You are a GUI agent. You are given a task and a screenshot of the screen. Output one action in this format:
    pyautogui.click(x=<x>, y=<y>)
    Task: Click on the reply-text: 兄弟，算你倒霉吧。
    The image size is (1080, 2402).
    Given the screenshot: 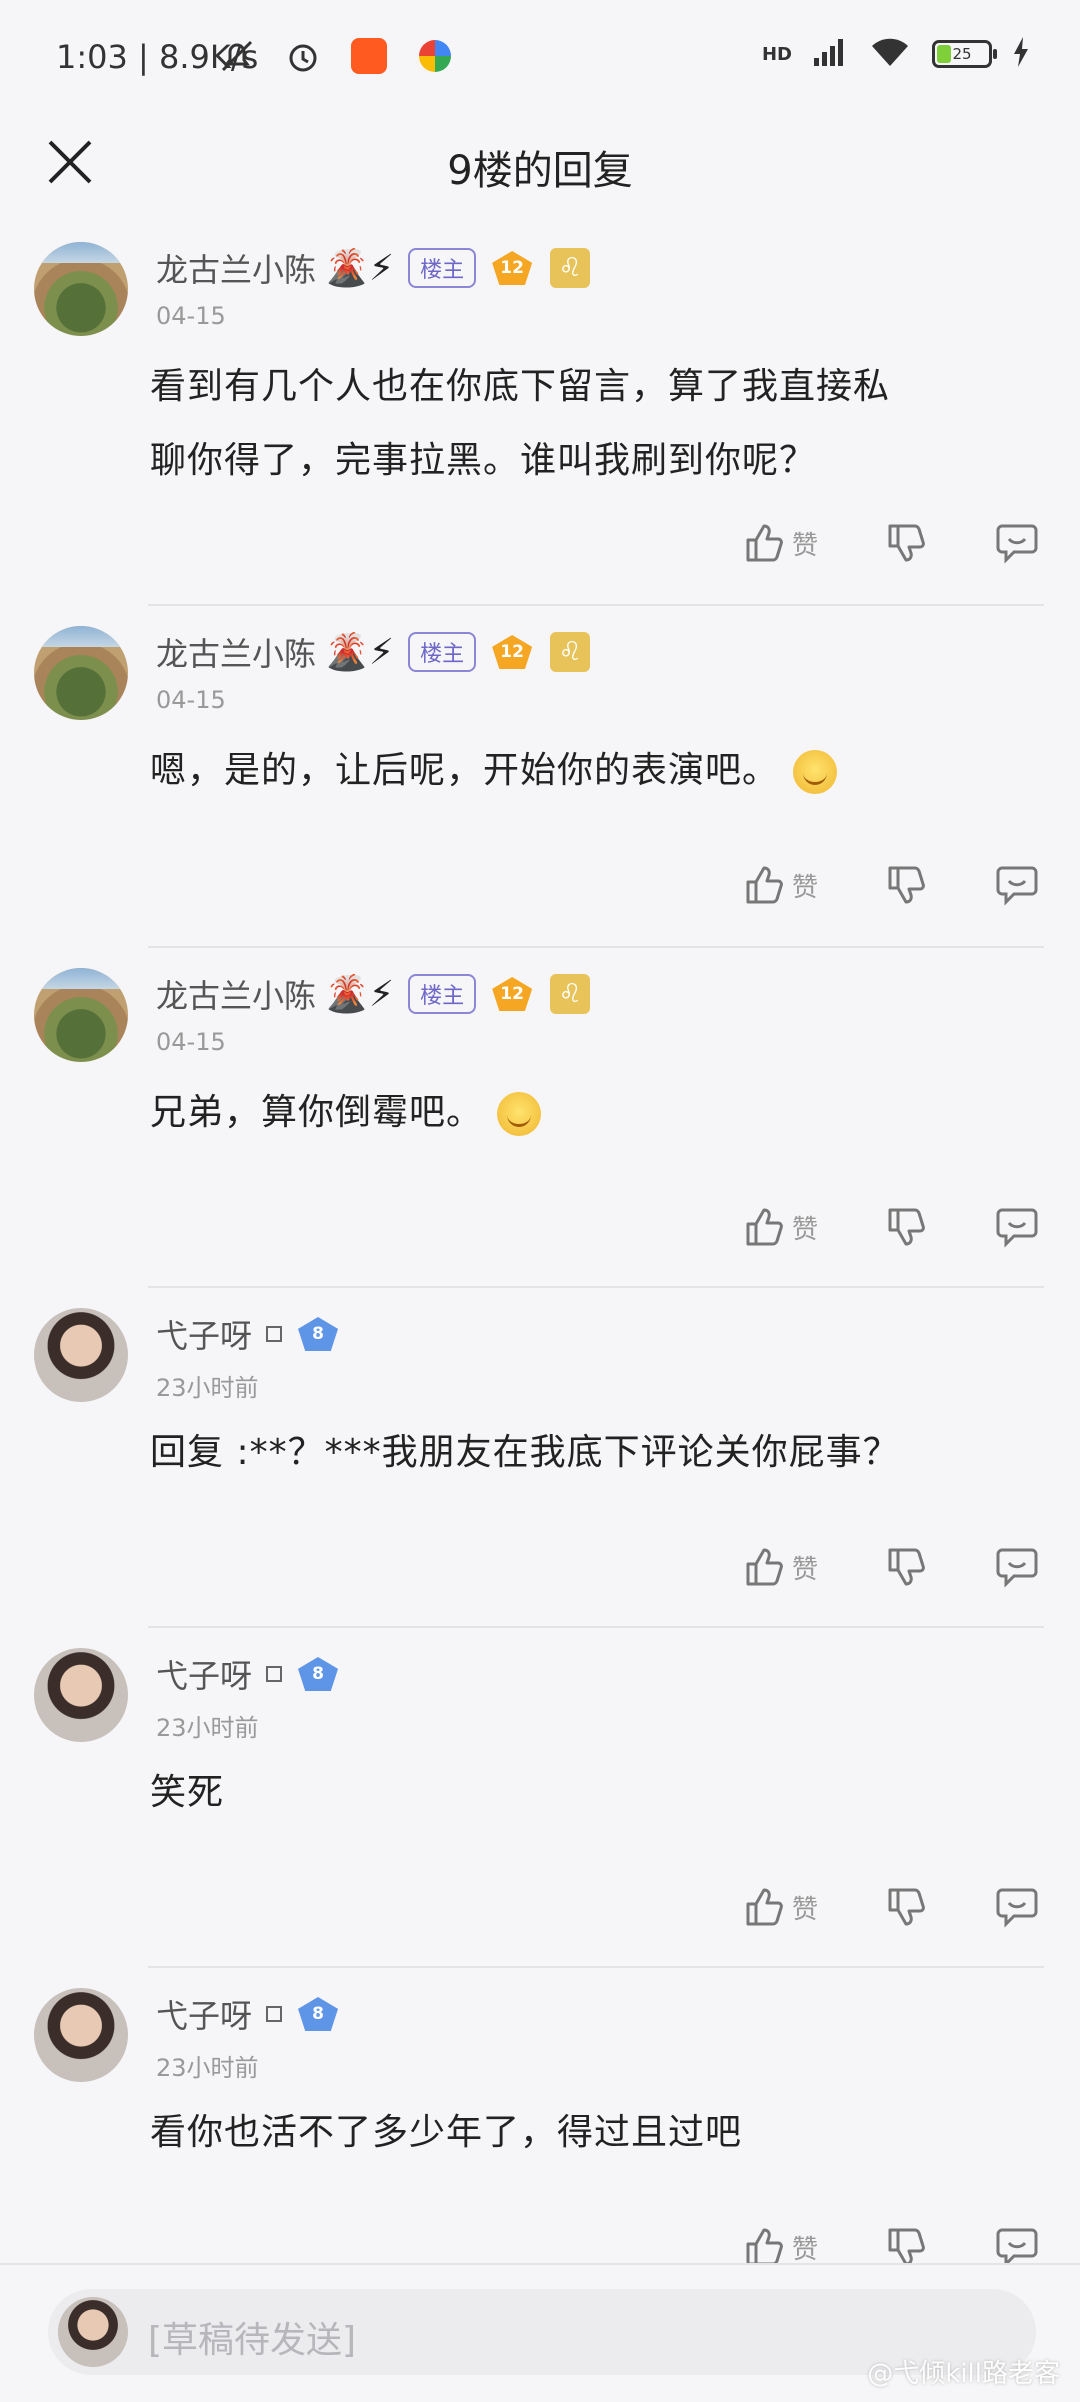 What is the action you would take?
    pyautogui.click(x=595, y=1113)
    